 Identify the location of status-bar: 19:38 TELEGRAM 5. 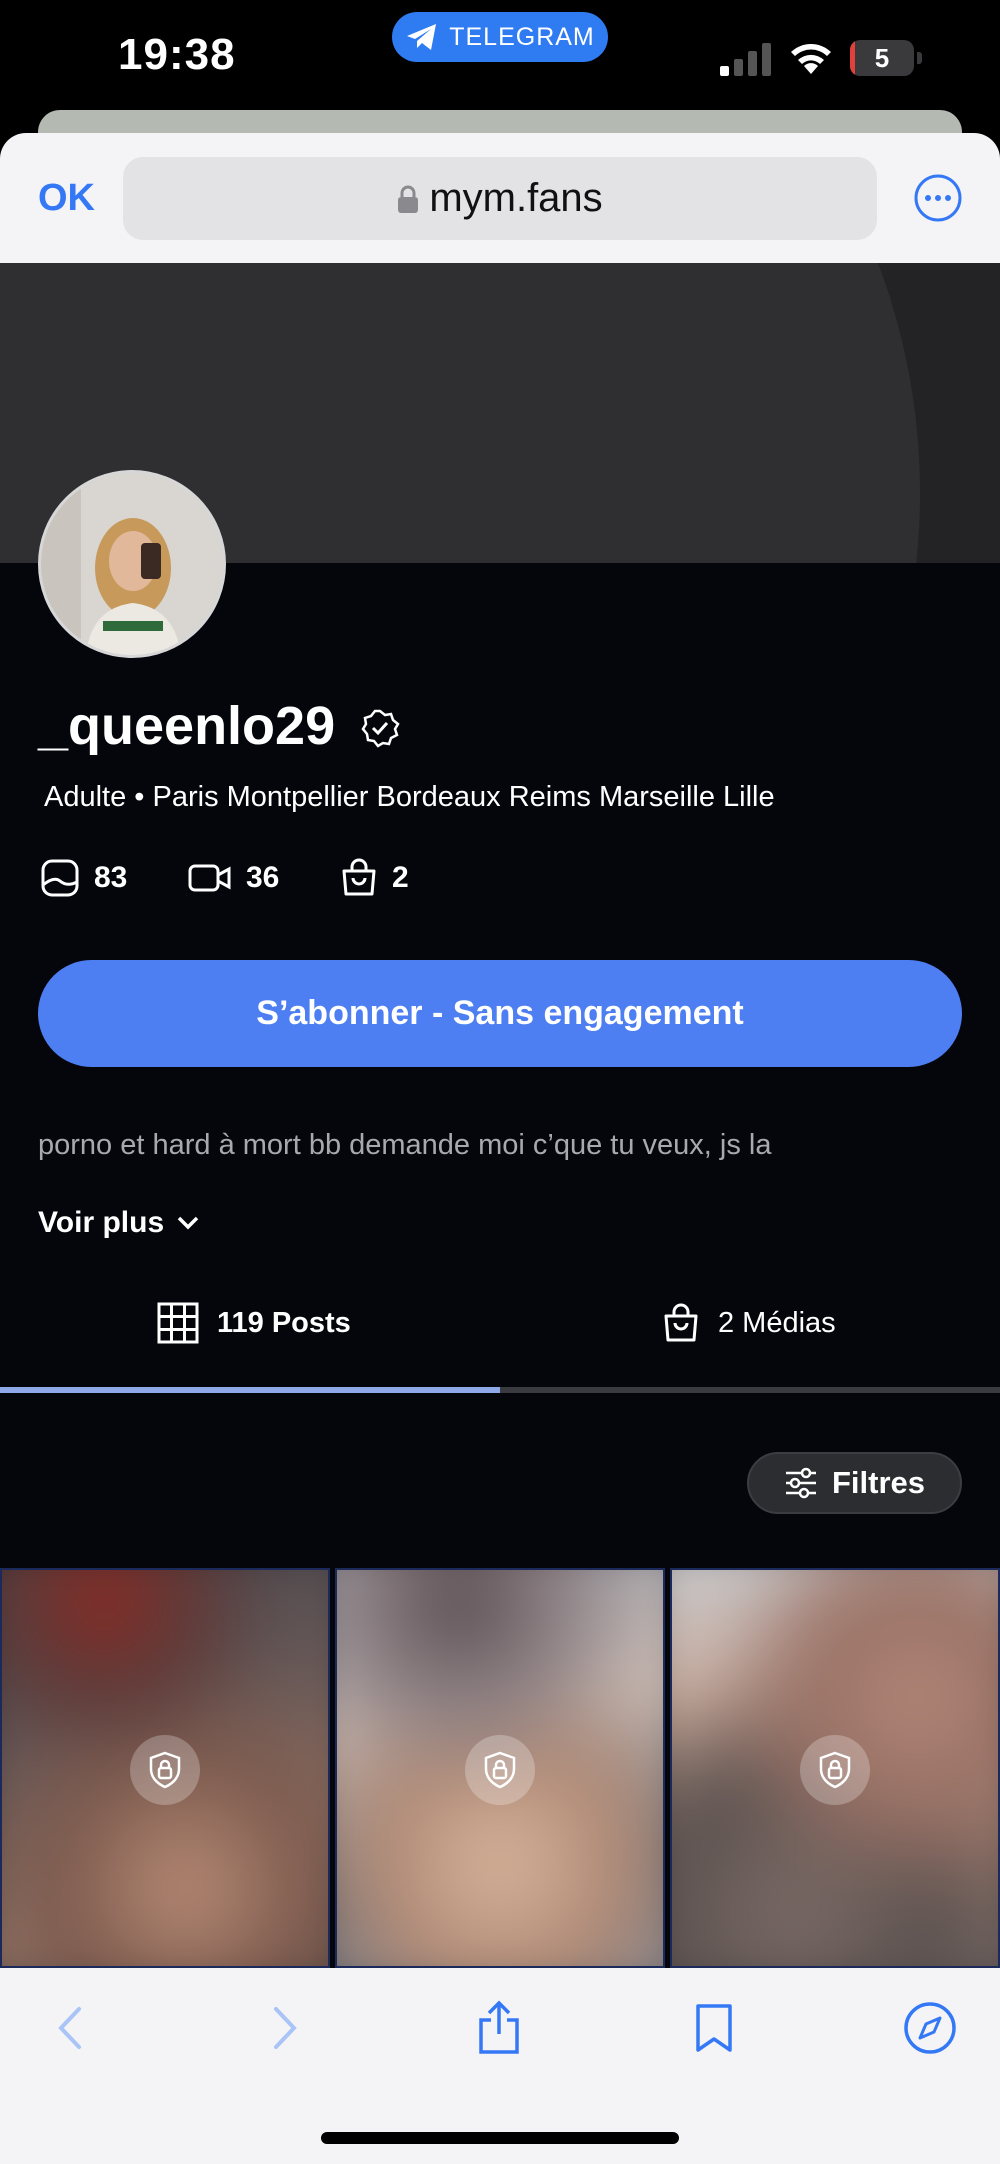
(500, 62).